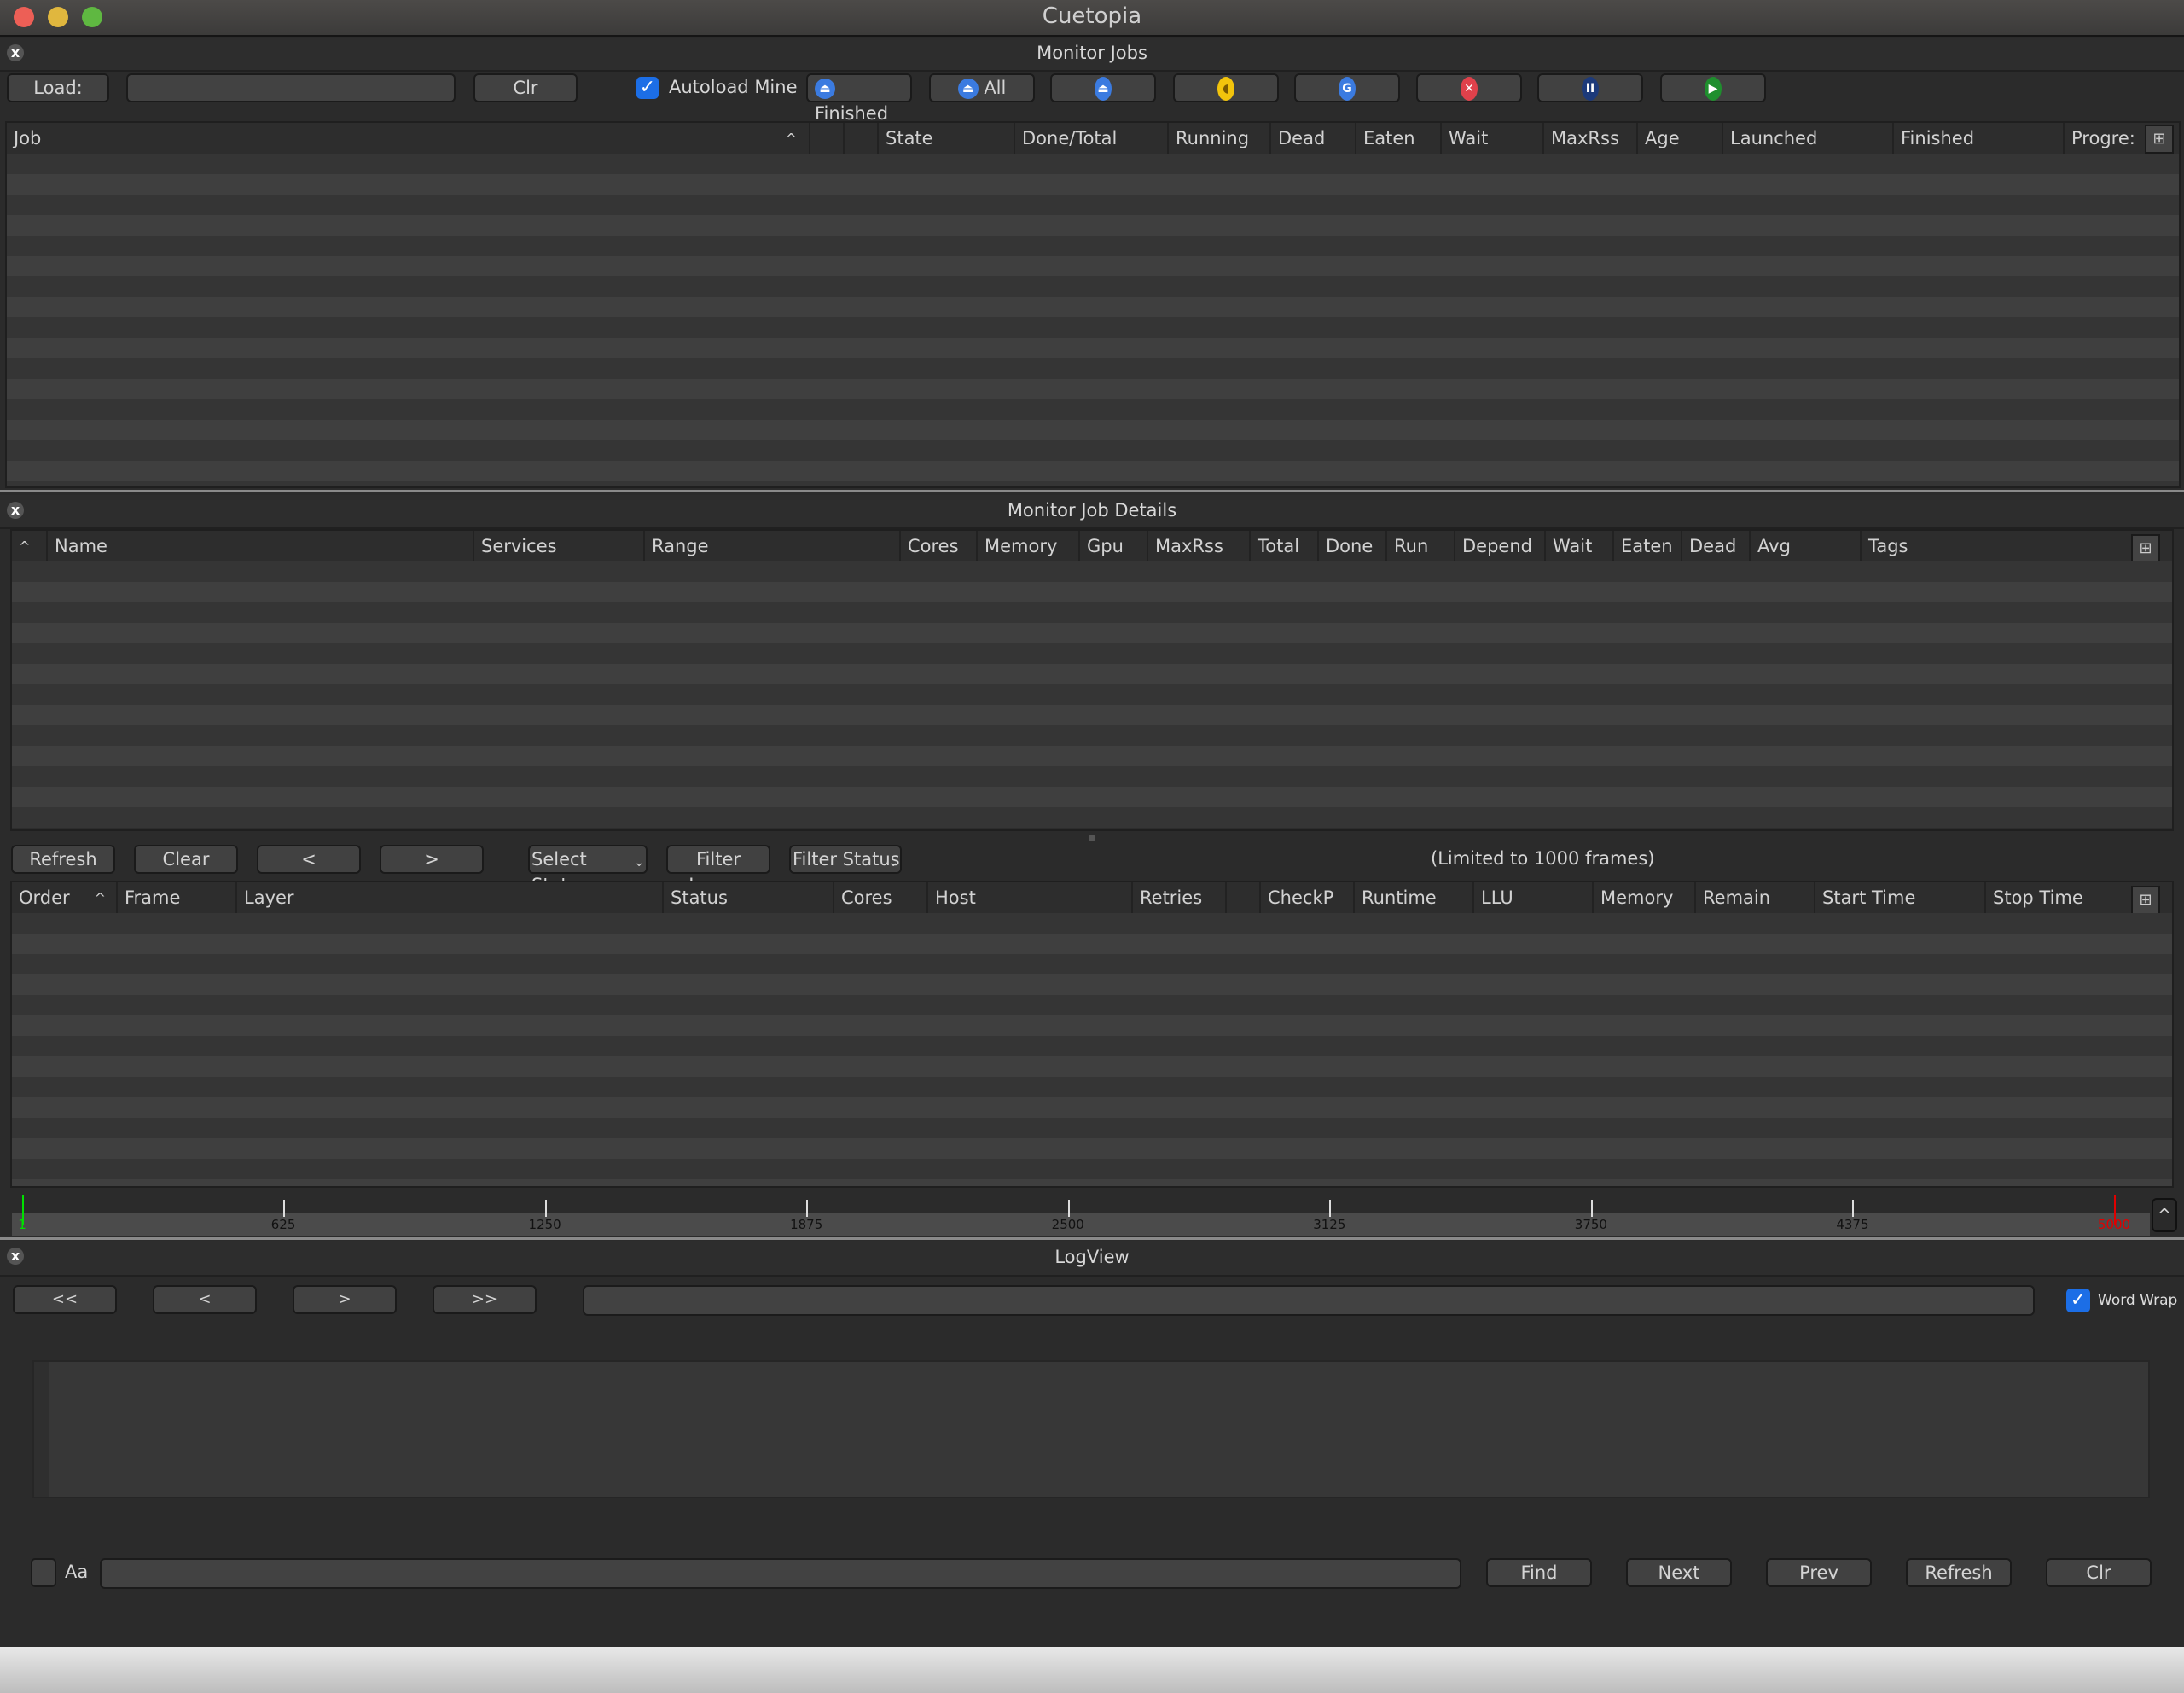 This screenshot has height=1693, width=2184. What do you see at coordinates (1679, 138) in the screenshot?
I see `column-header-age: Age` at bounding box center [1679, 138].